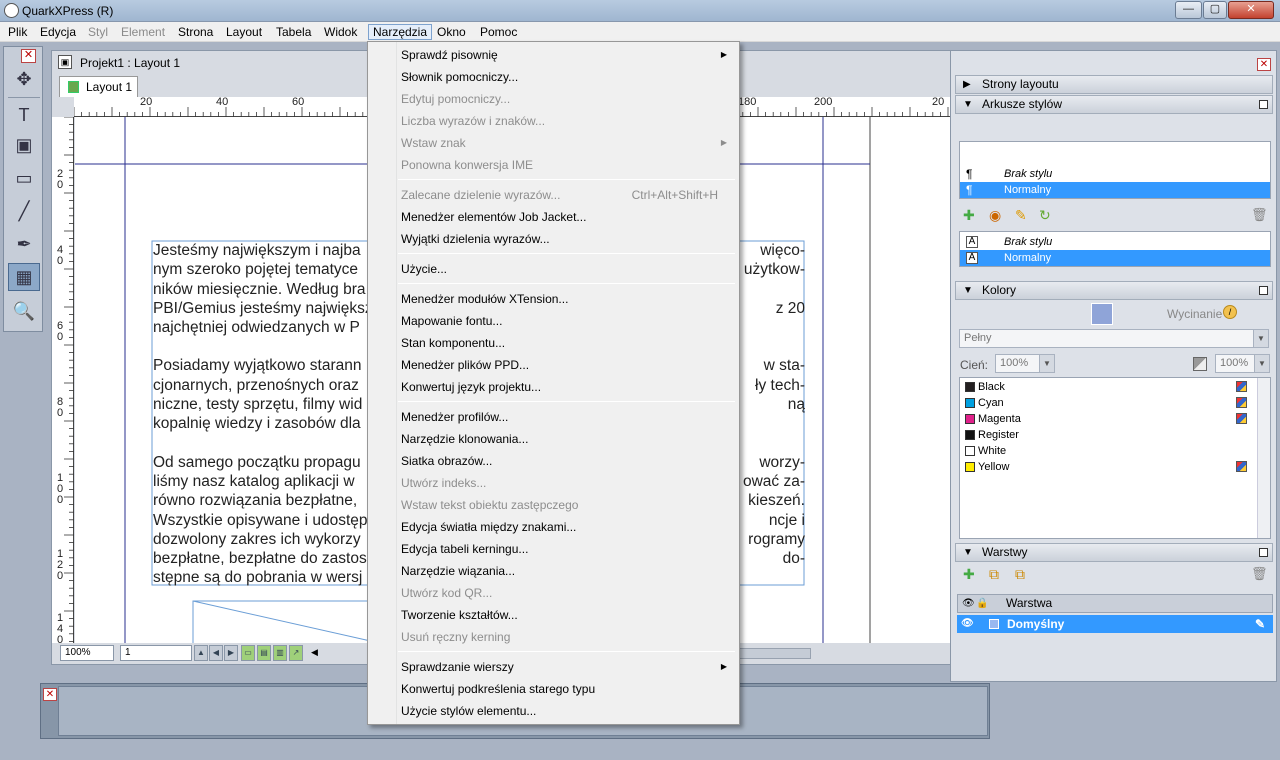 This screenshot has width=1280, height=760. What do you see at coordinates (98, 86) in the screenshot?
I see `tab-layout-1: Layout 1` at bounding box center [98, 86].